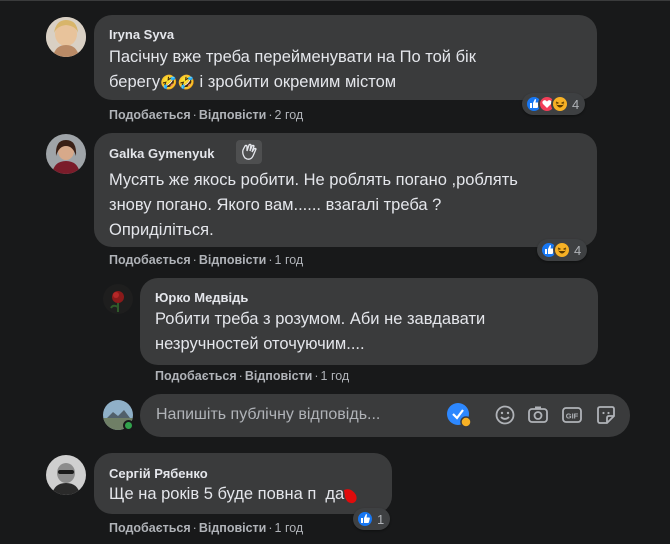 This screenshot has height=544, width=670. Describe the element at coordinates (162, 153) in the screenshot. I see `comment-author: Galka Gymenyuk` at that location.